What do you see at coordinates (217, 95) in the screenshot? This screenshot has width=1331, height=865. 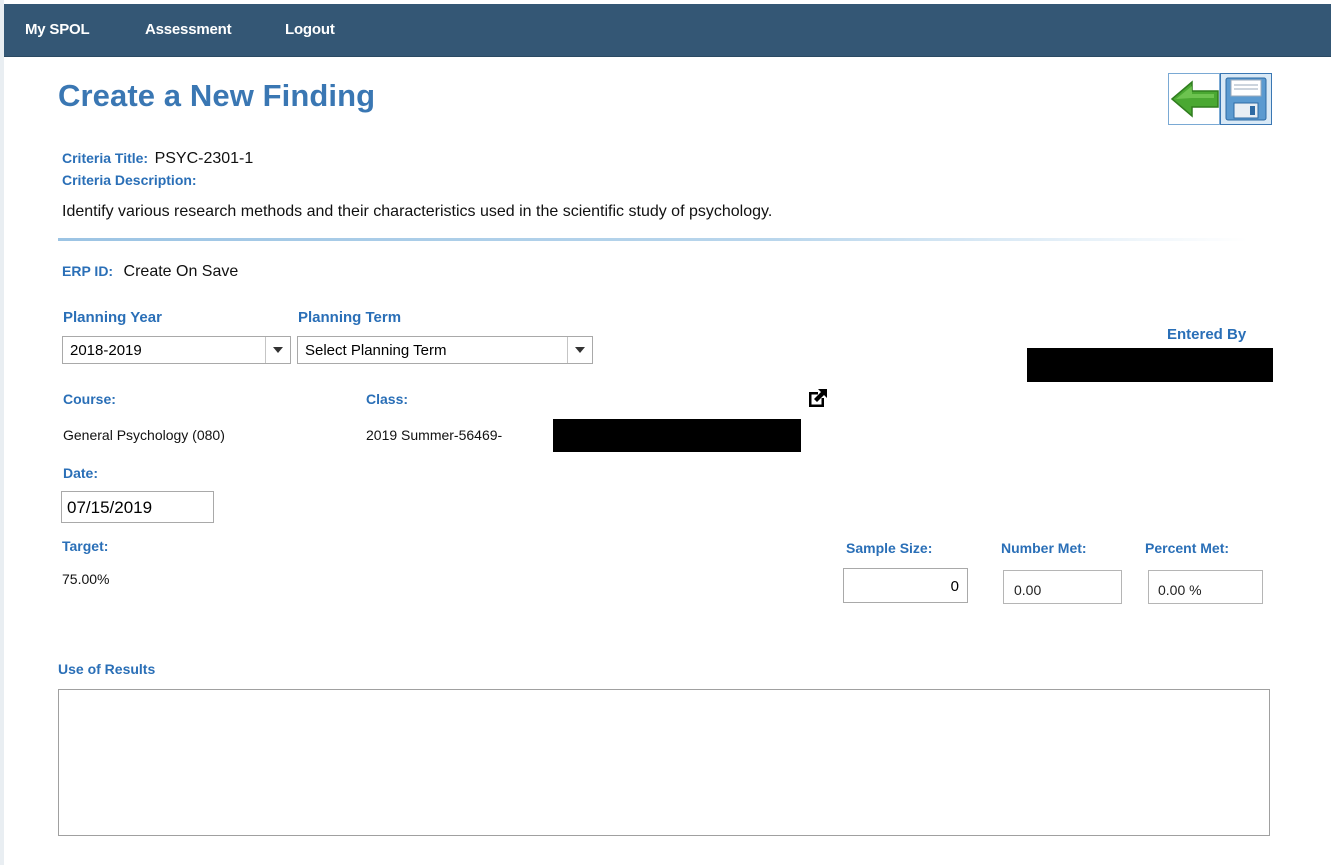 I see `page-title: Create a New Finding` at bounding box center [217, 95].